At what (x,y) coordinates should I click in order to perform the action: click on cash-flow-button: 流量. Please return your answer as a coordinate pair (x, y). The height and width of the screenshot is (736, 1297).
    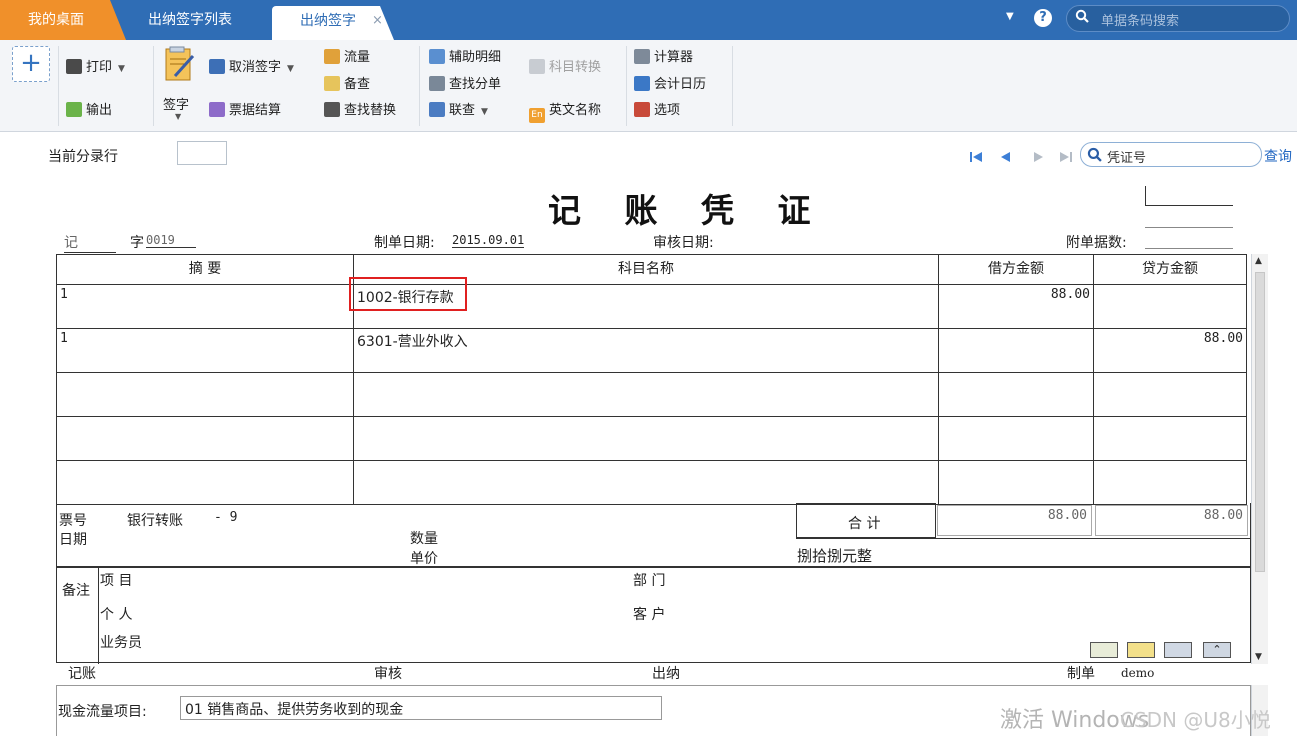
    Looking at the image, I should click on (347, 58).